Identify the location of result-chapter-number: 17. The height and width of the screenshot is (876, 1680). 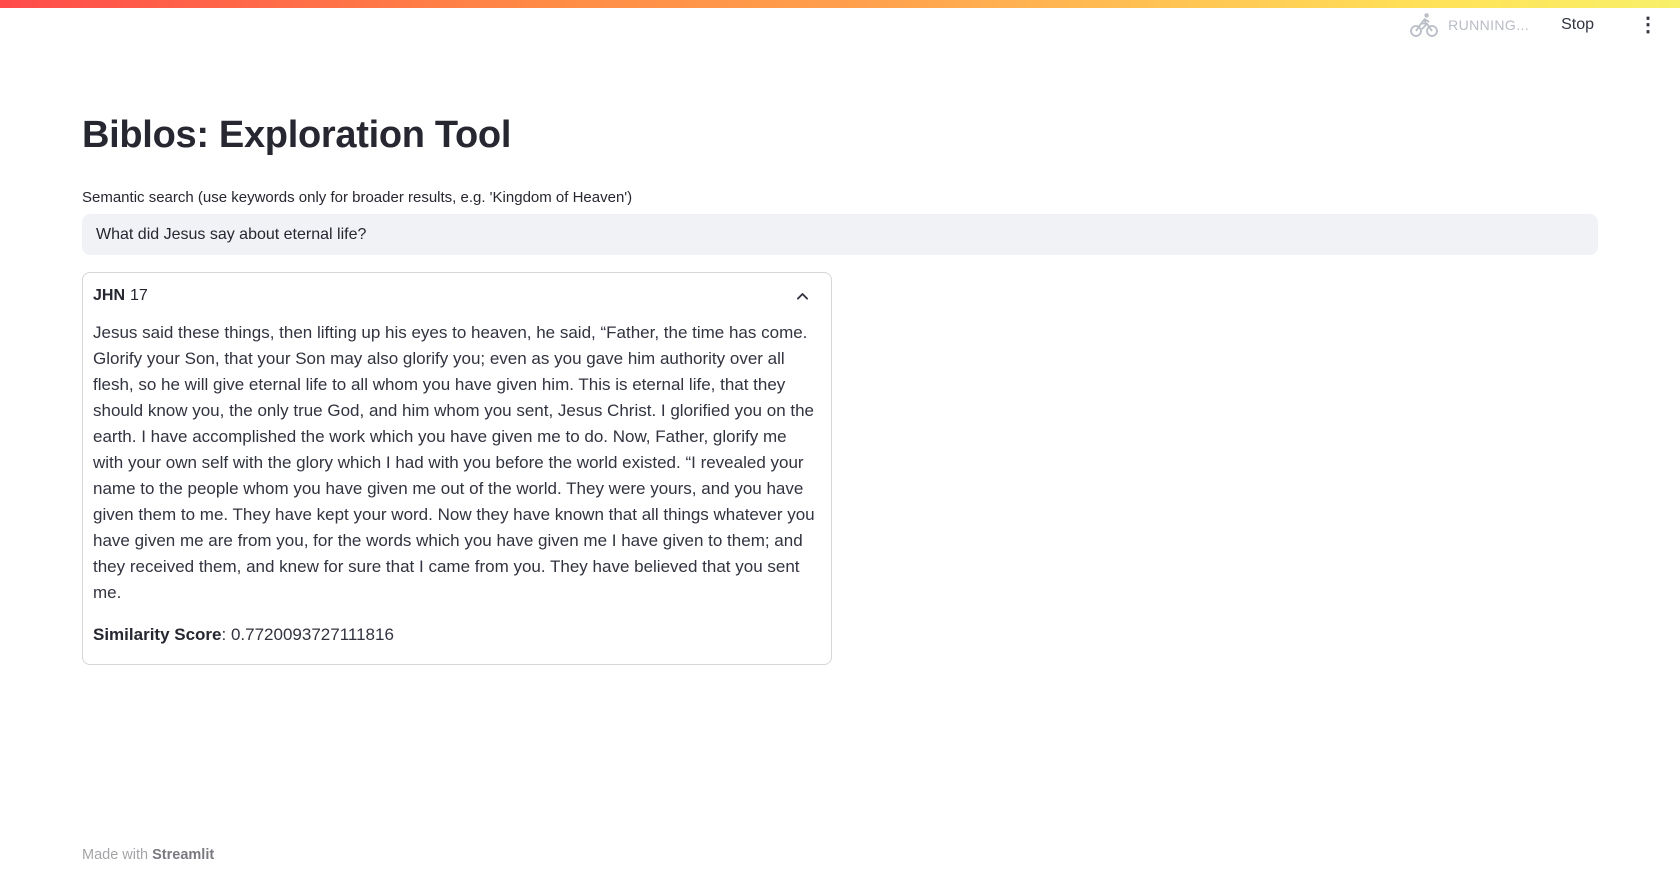
(139, 295).